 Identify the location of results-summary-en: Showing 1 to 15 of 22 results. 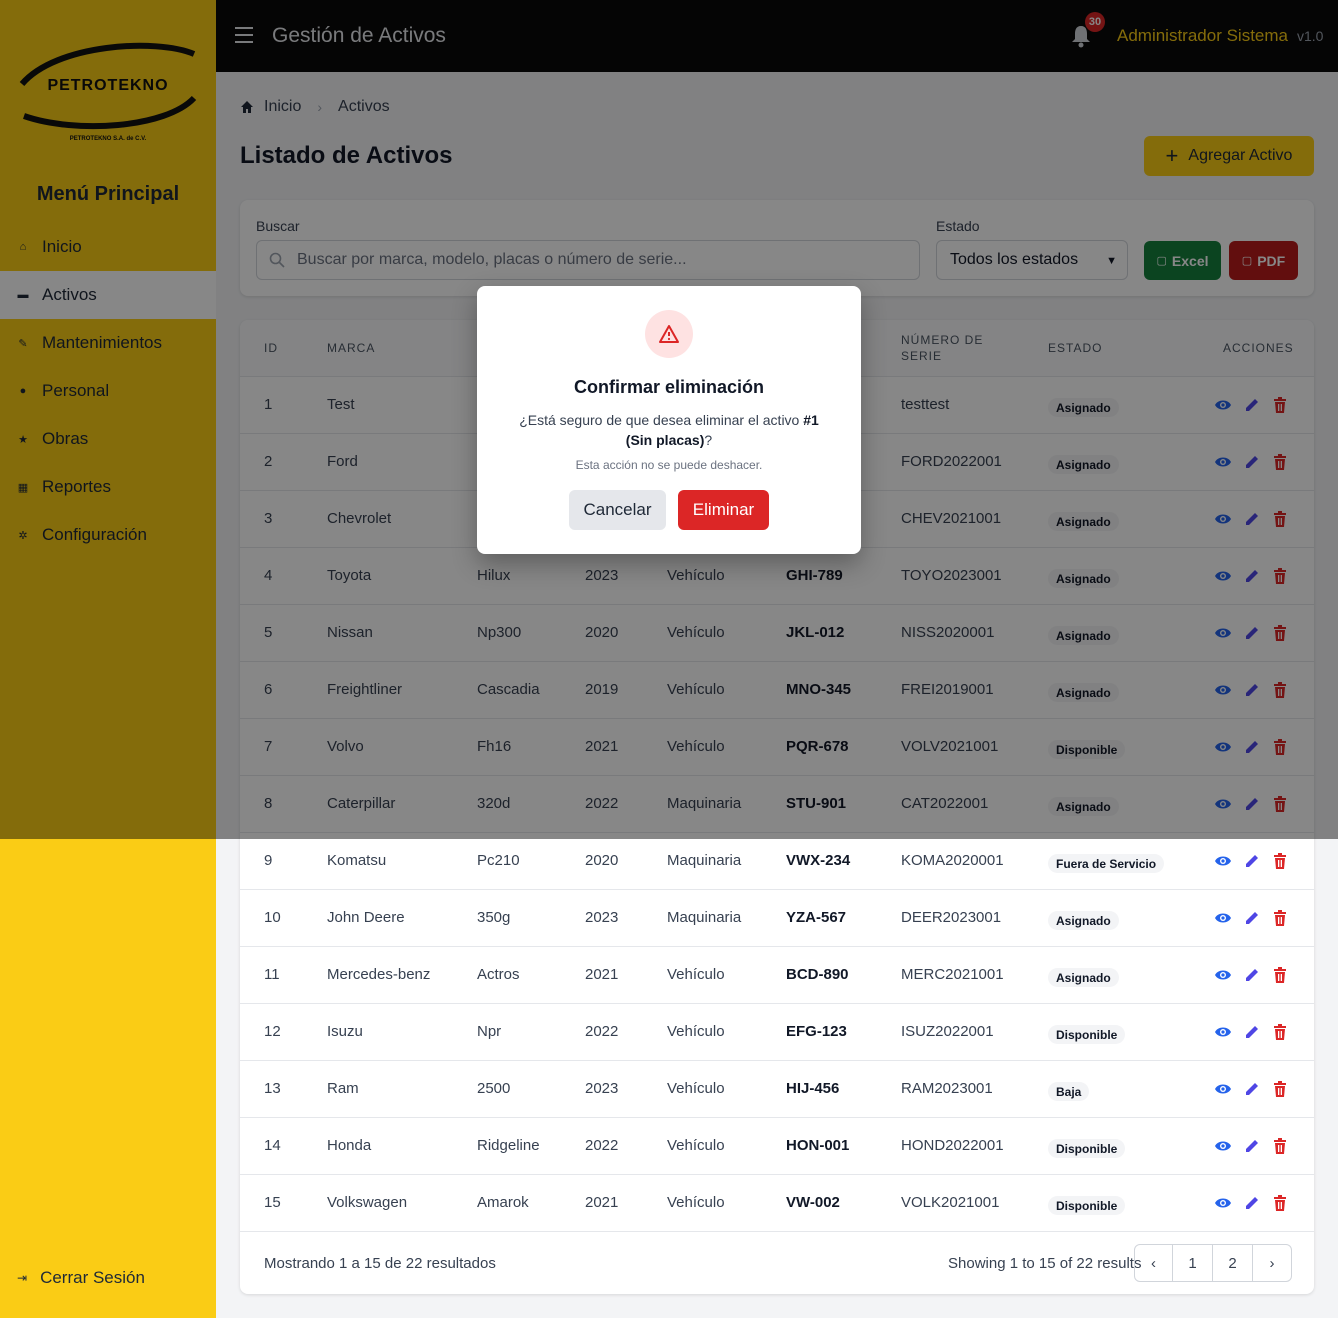
(1045, 1263).